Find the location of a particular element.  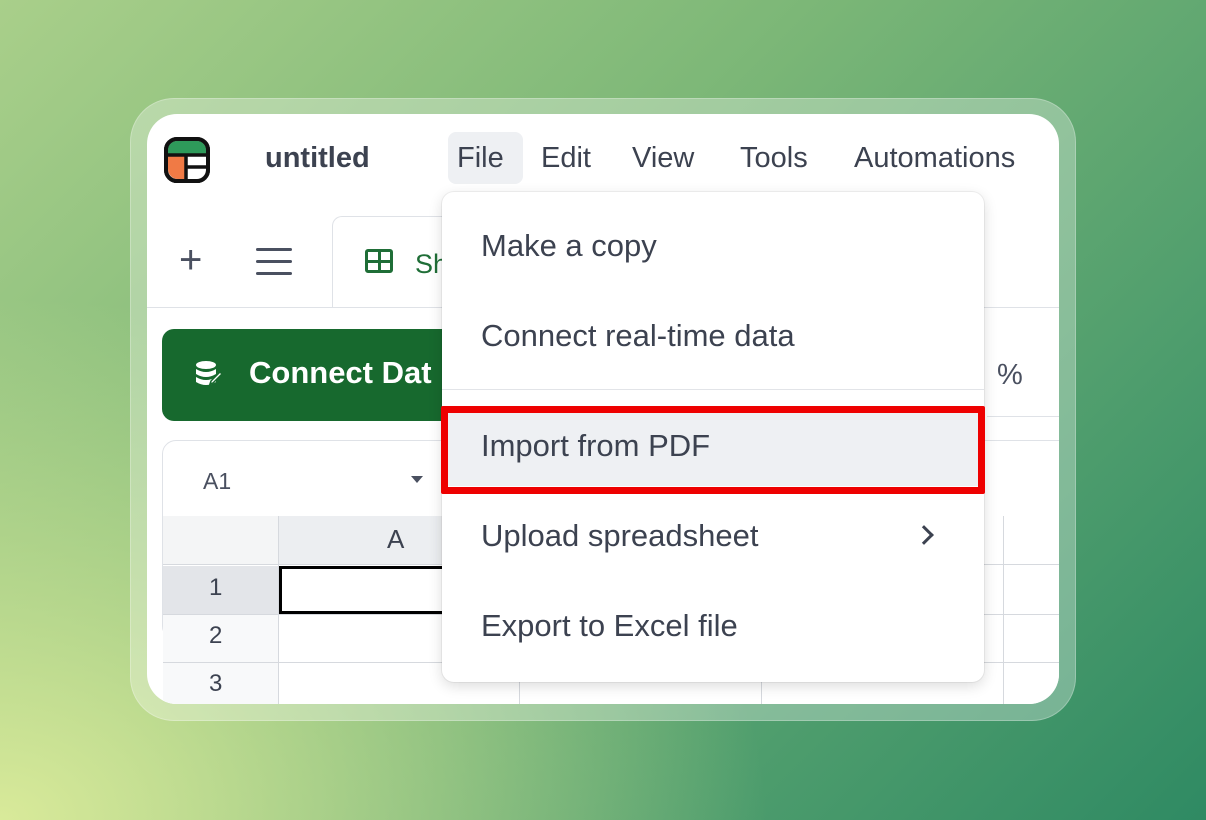

menubar-file: File is located at coordinates (480, 158).